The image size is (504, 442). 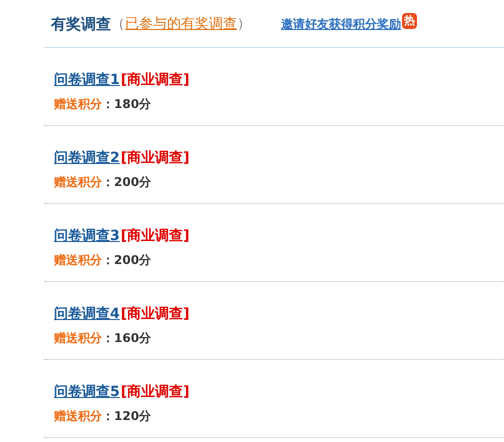 What do you see at coordinates (87, 314) in the screenshot?
I see `survey-link: 问卷调查4` at bounding box center [87, 314].